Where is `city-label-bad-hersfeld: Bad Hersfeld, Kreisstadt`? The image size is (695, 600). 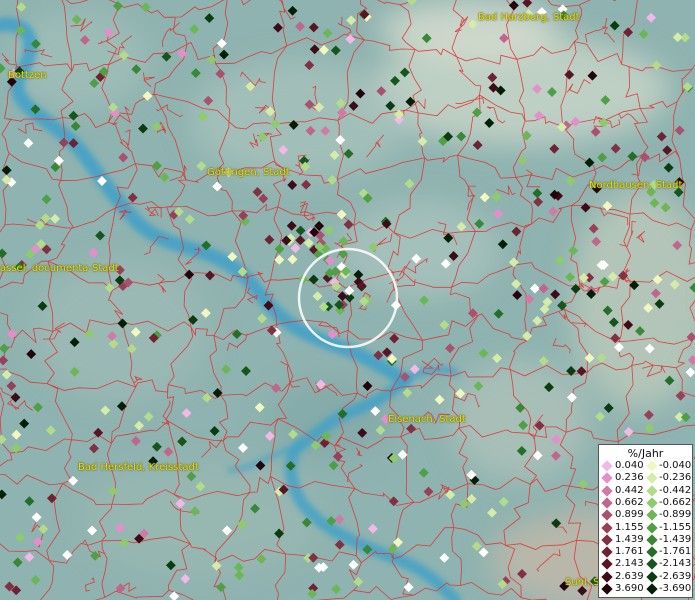 city-label-bad-hersfeld: Bad Hersfeld, Kreisstadt is located at coordinates (138, 467).